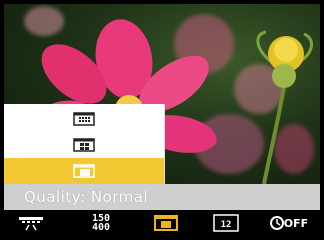  I want to click on self-timer-button: OFF, so click(289, 223).